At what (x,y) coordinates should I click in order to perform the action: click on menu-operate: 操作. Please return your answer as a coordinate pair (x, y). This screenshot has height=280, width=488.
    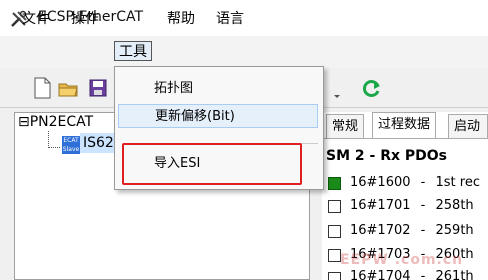
    Looking at the image, I should click on (85, 19).